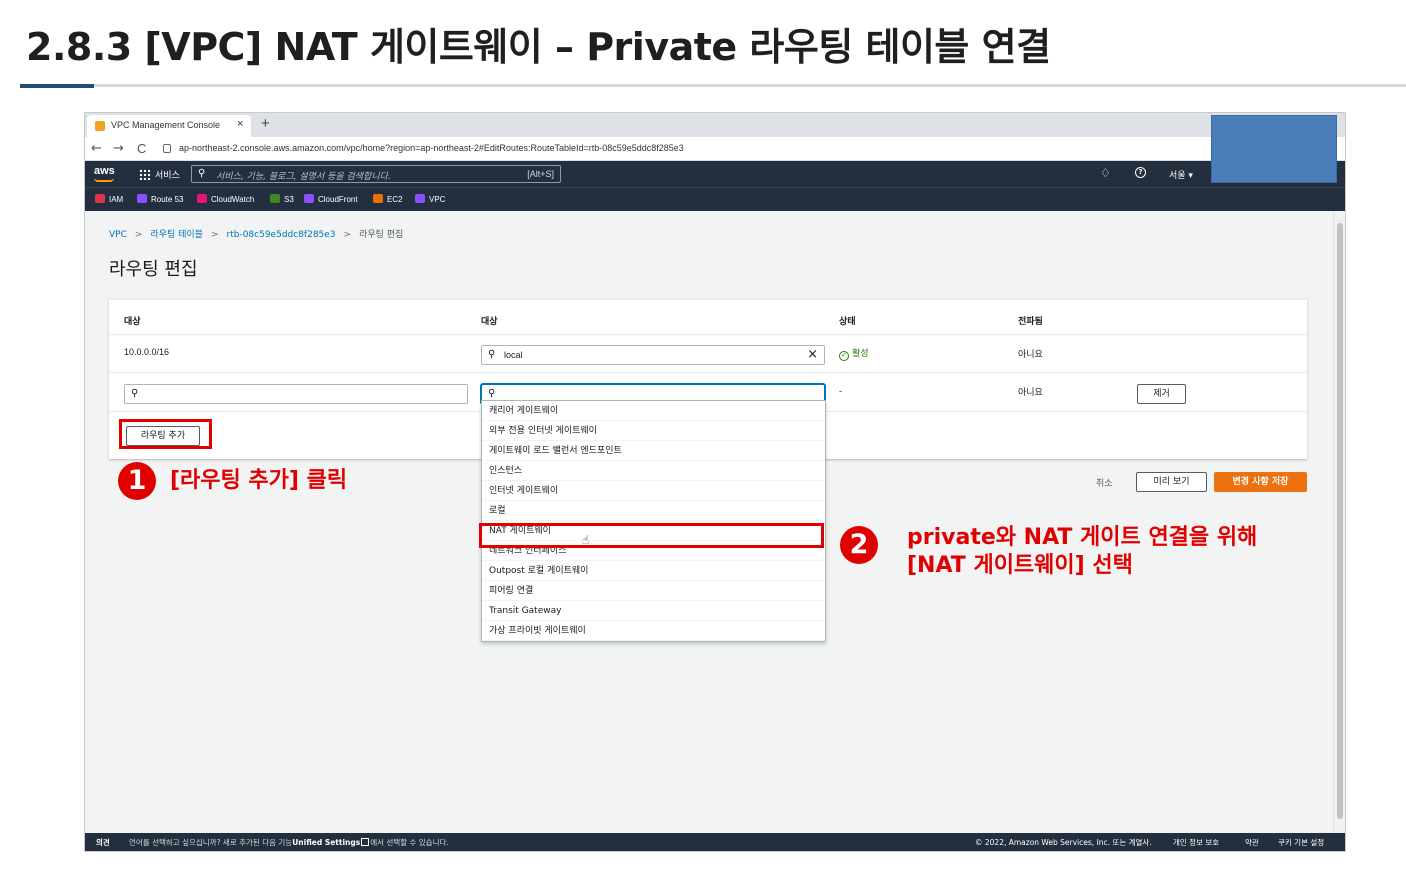 This screenshot has width=1406, height=877. What do you see at coordinates (331, 199) in the screenshot?
I see `favorite-cloudfront: CloudFront` at bounding box center [331, 199].